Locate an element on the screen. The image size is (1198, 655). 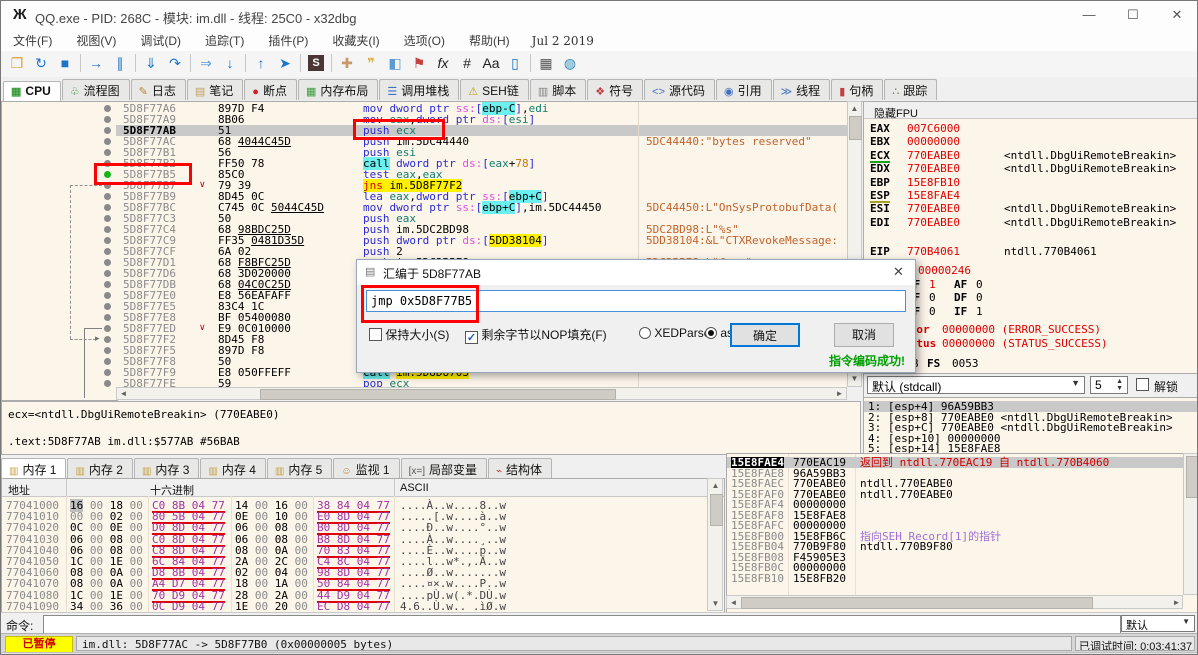
stack-vscrollbar is located at coordinates (1190, 524).